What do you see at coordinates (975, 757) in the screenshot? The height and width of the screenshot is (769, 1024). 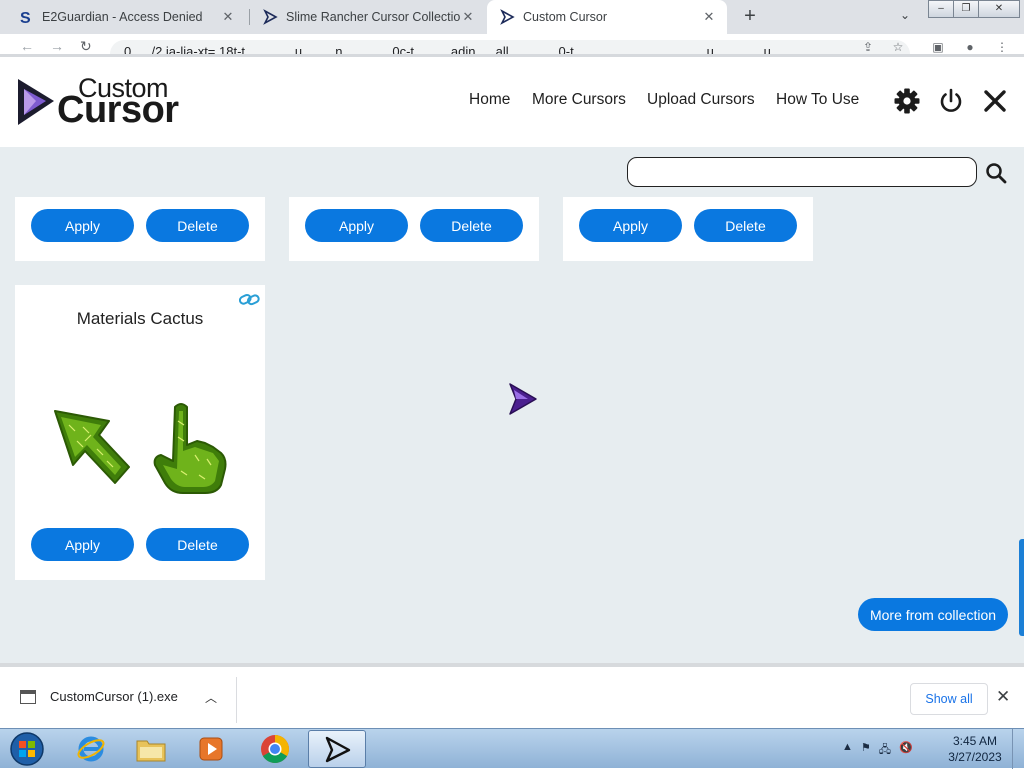 I see `clock-date: 3/27/2023` at bounding box center [975, 757].